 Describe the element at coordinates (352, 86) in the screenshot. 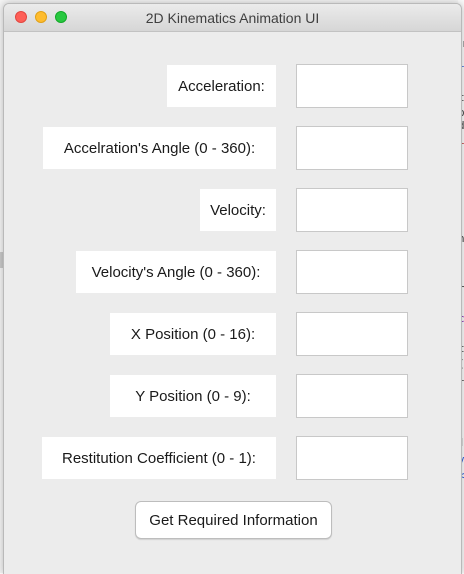

I see `acceleration-input` at that location.